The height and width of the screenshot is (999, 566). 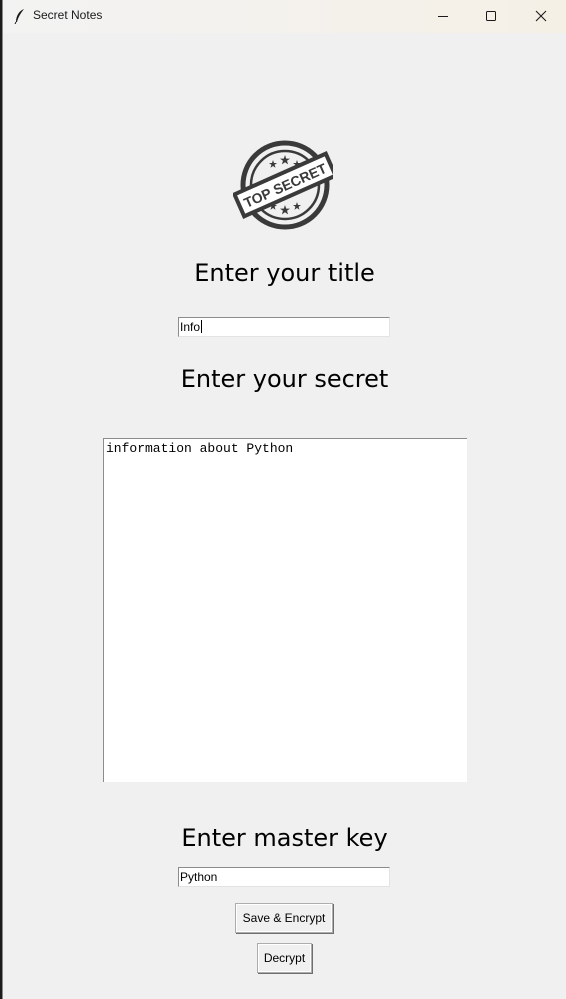 What do you see at coordinates (284, 838) in the screenshot?
I see `master-key-label: Enter master key` at bounding box center [284, 838].